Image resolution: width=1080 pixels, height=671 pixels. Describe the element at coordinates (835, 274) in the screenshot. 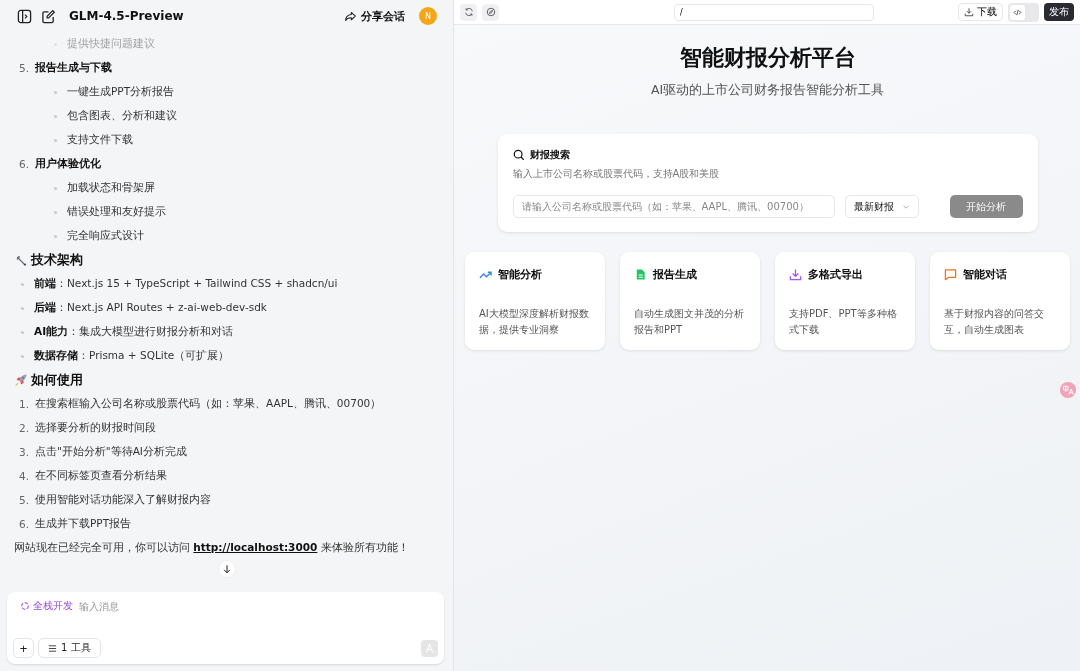

I see `feature-title: 多格式导出` at that location.